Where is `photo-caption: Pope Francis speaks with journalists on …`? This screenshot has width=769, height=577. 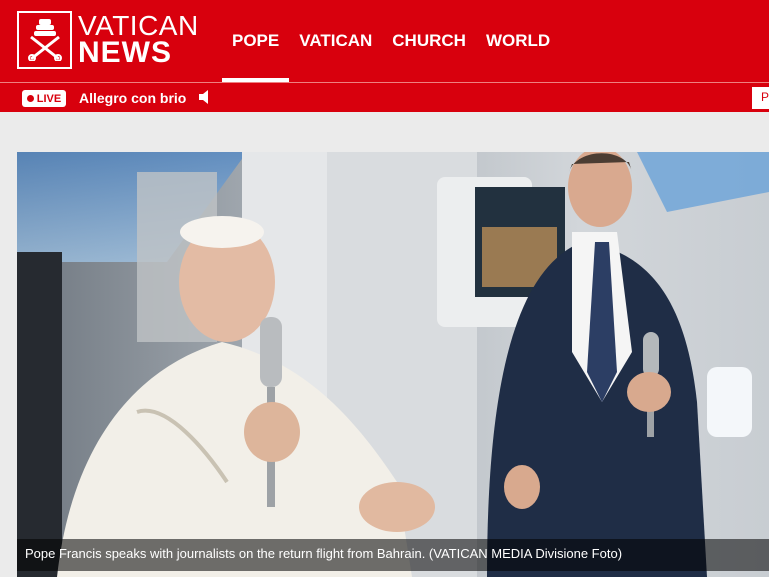 photo-caption: Pope Francis speaks with journalists on … is located at coordinates (393, 555).